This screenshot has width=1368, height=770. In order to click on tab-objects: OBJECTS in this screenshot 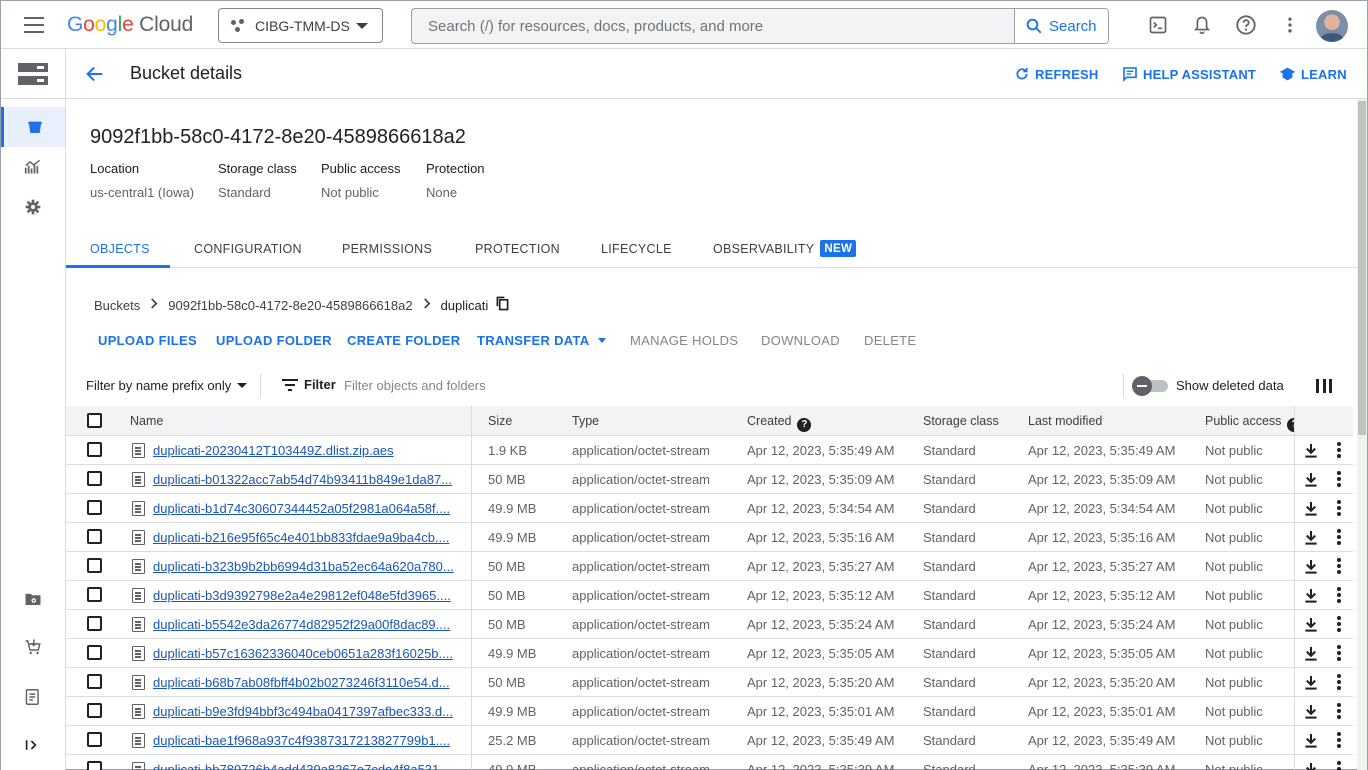, I will do `click(120, 249)`.